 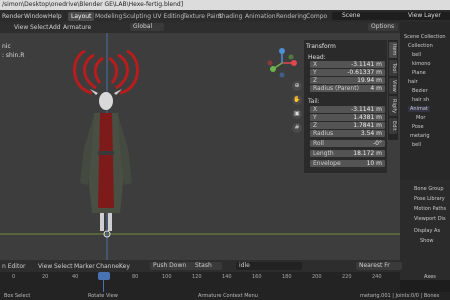 I want to click on push-down-button: Push Down, so click(x=172, y=266).